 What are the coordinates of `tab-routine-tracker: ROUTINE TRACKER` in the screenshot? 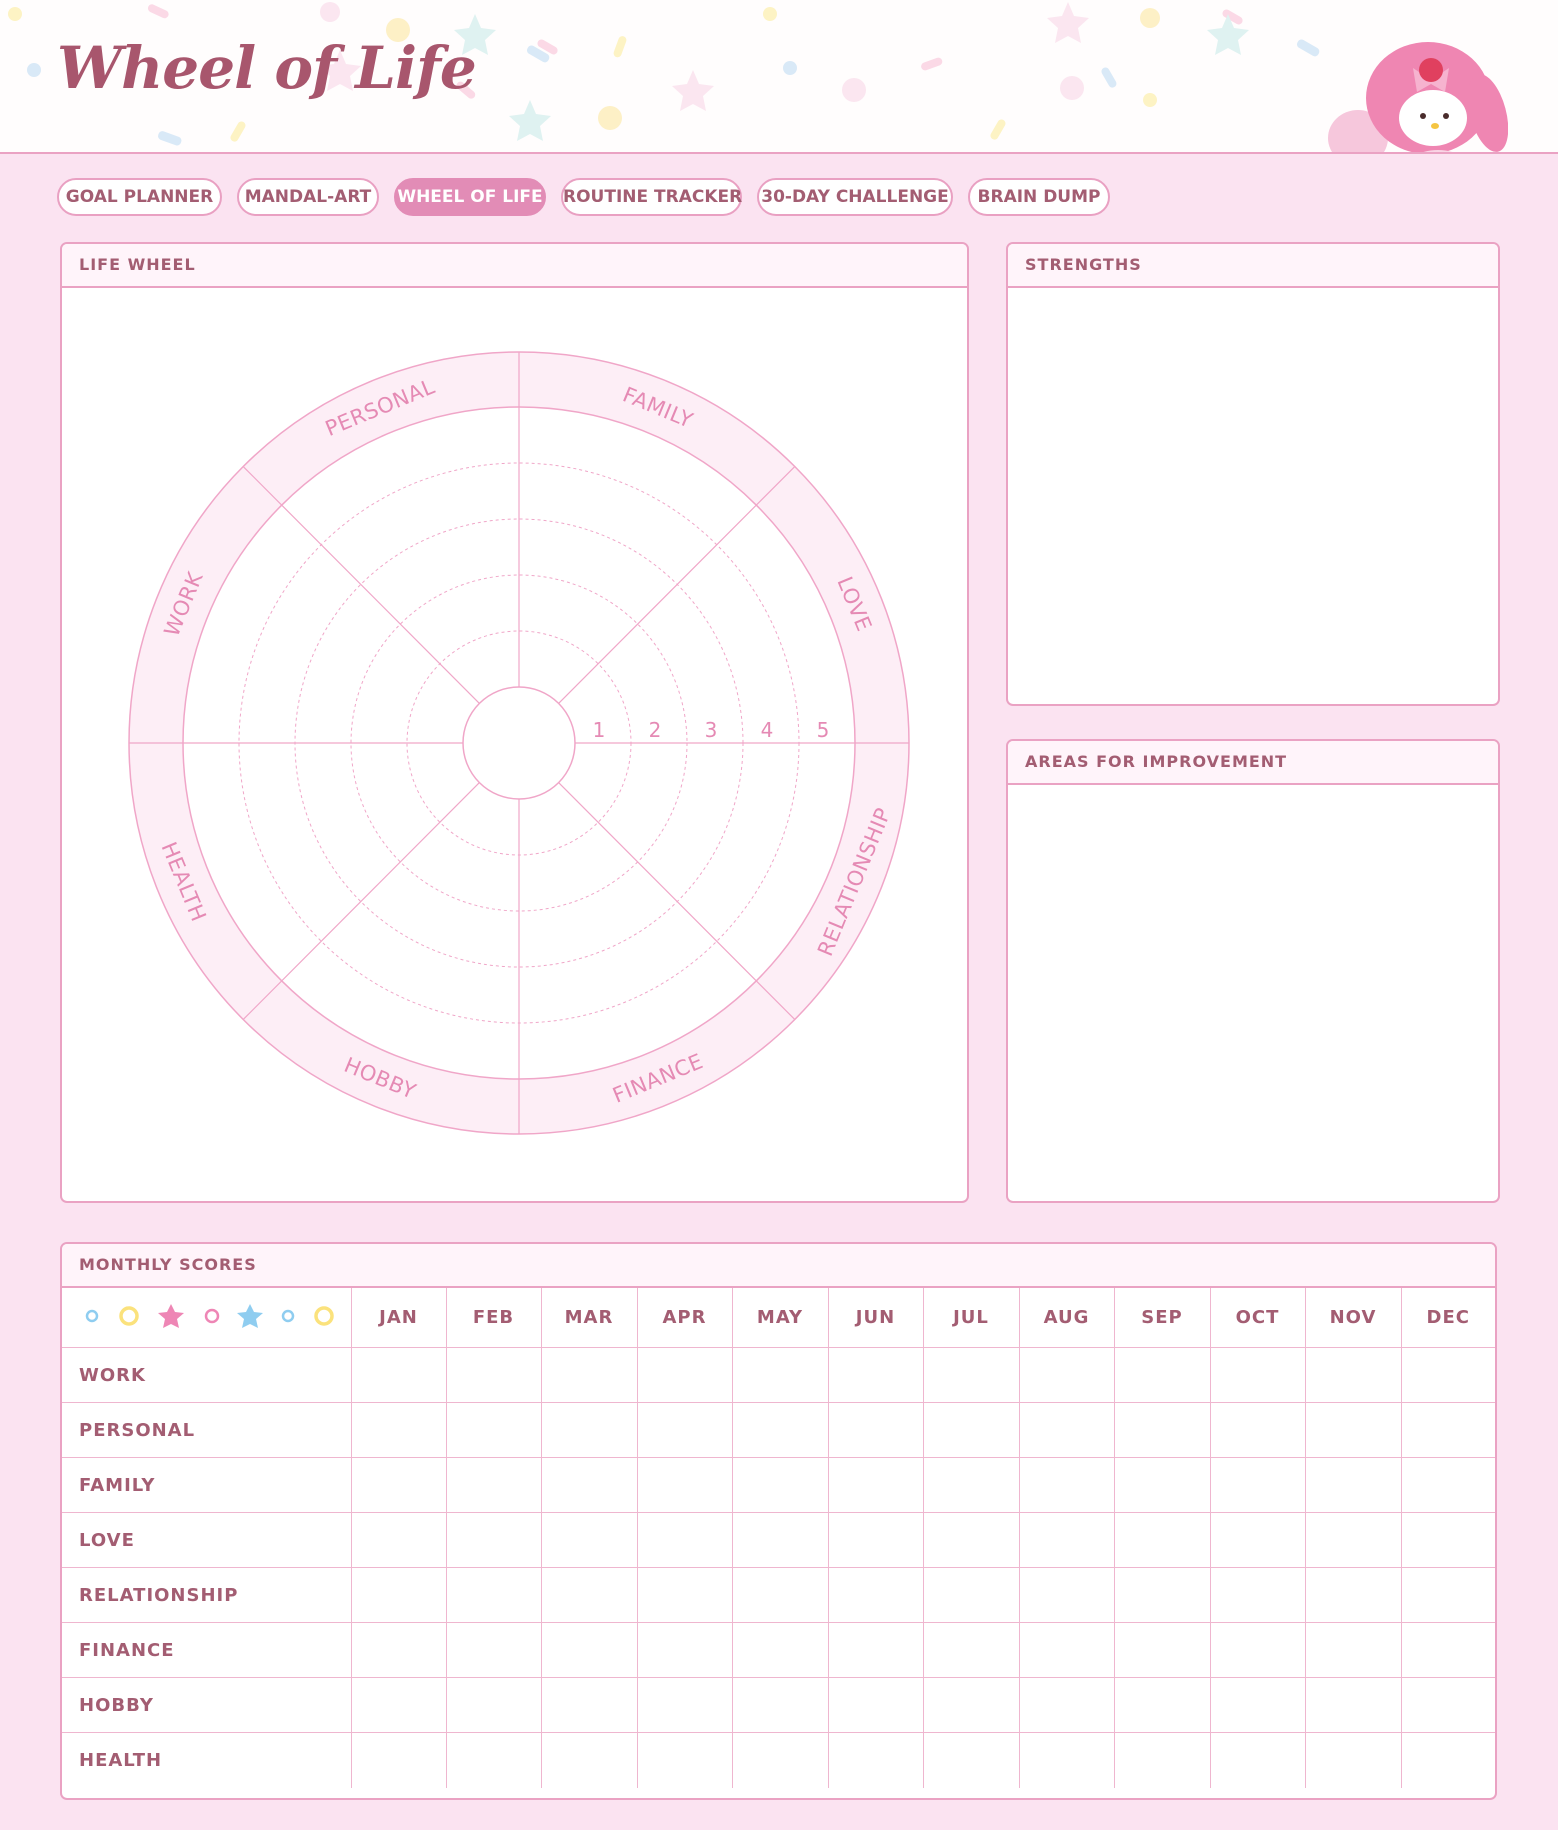 It's located at (651, 197).